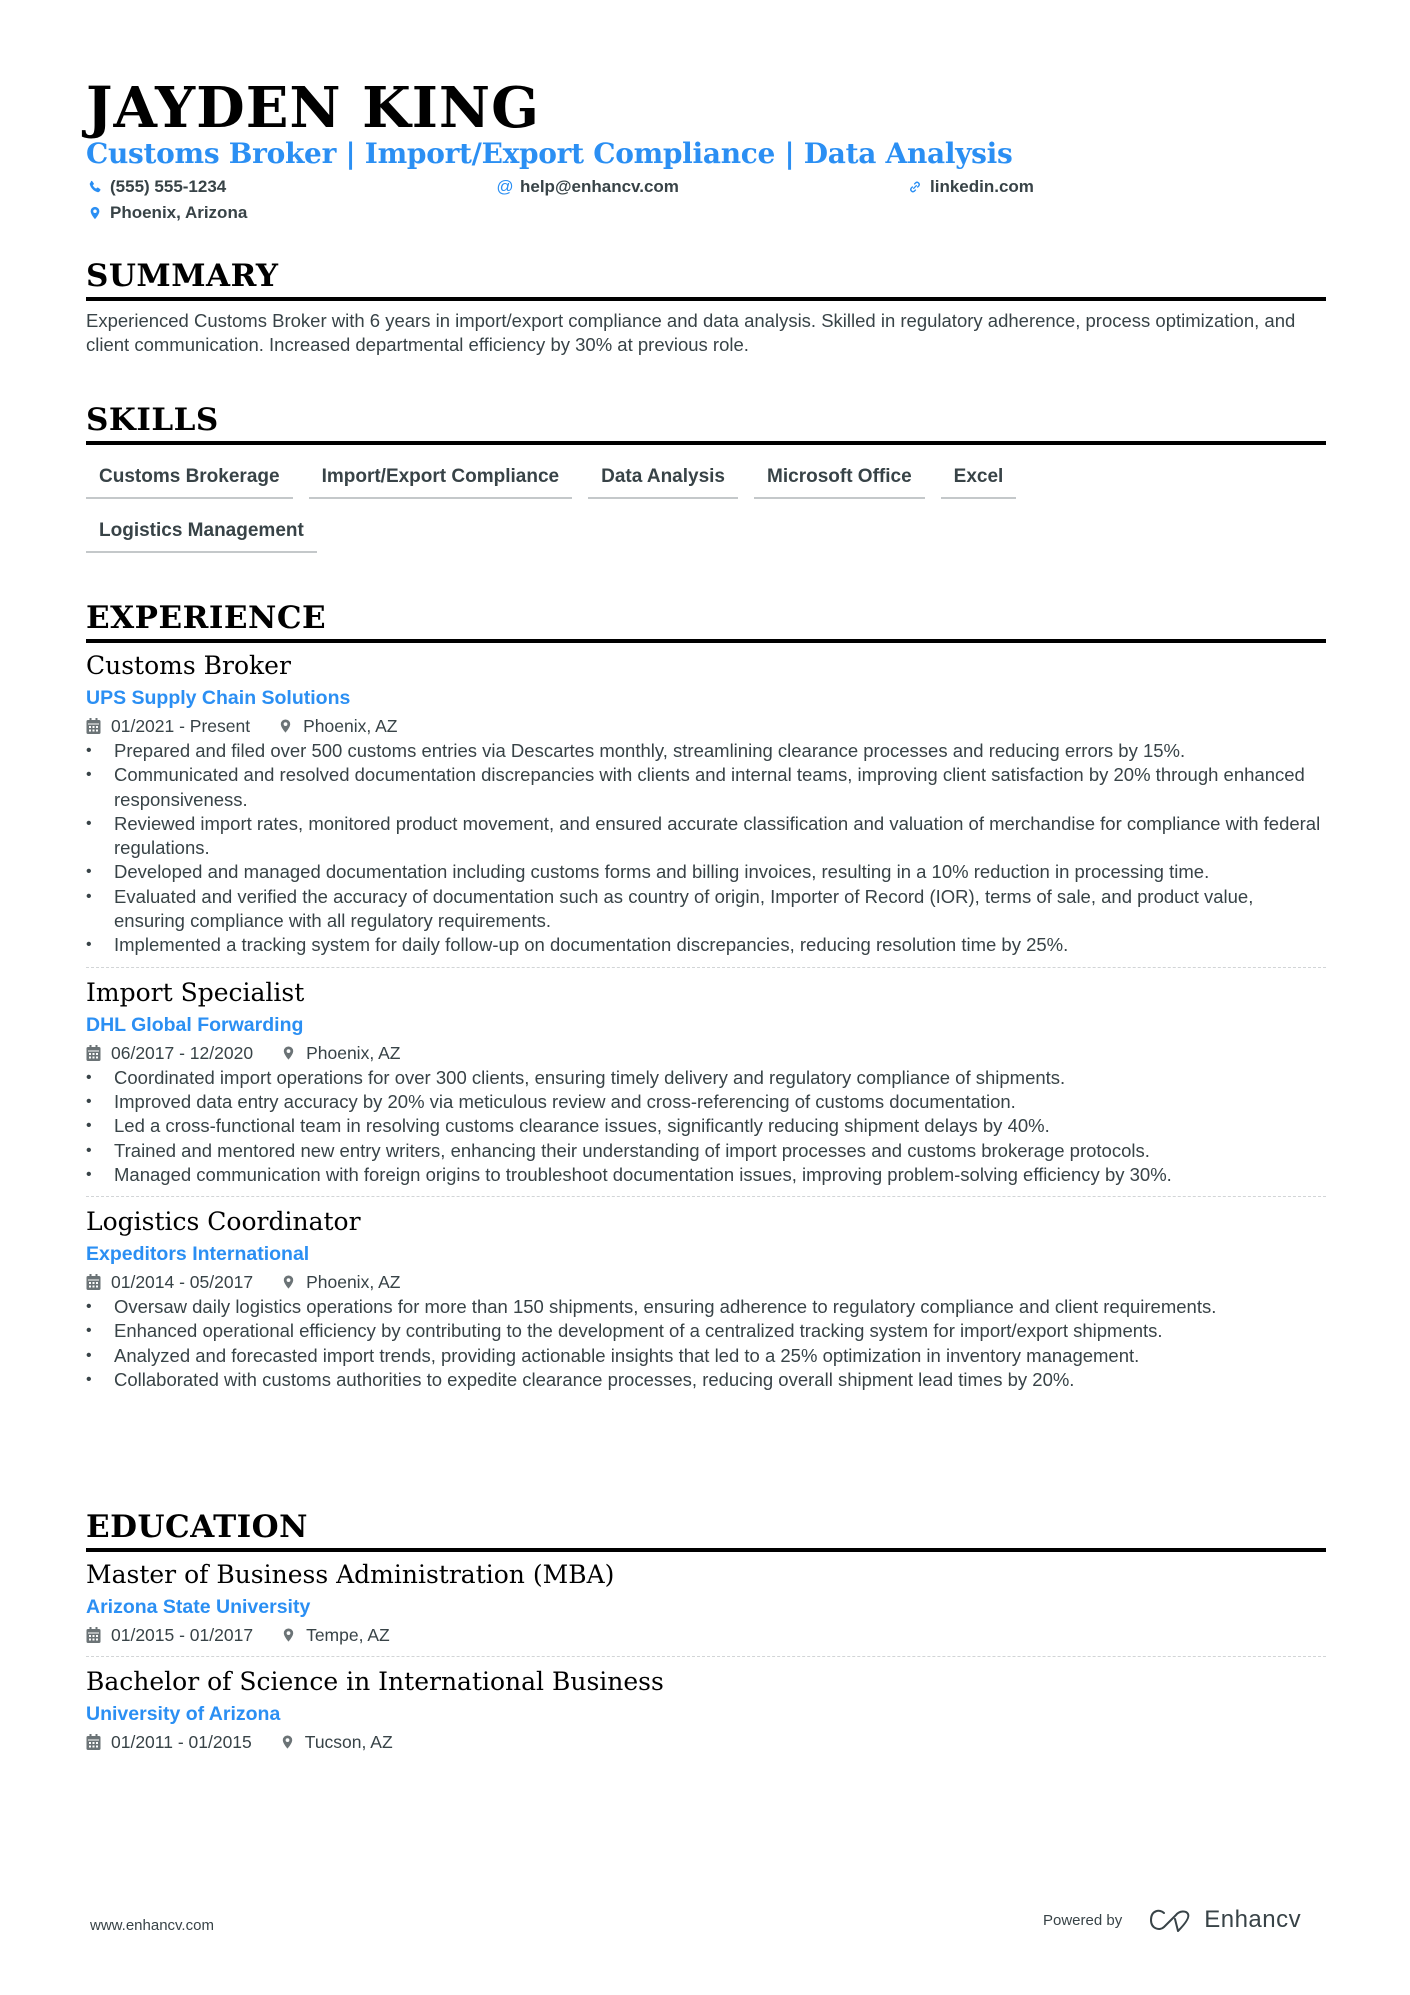 This screenshot has width=1410, height=1995. Describe the element at coordinates (152, 420) in the screenshot. I see `skills-heading: SKILLS` at that location.